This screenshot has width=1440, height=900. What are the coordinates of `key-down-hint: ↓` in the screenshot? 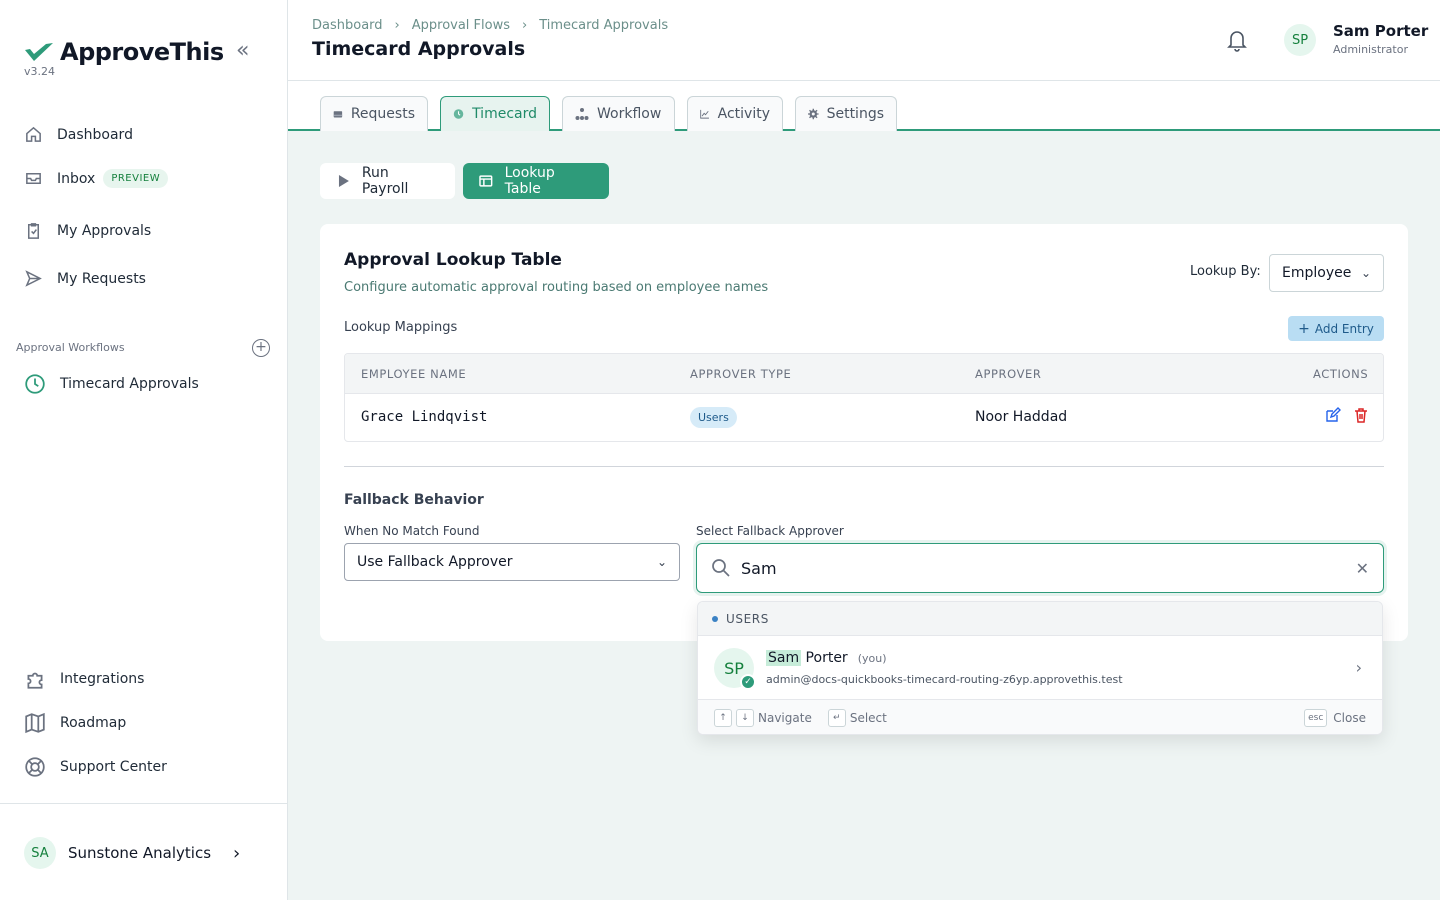 It's located at (745, 717).